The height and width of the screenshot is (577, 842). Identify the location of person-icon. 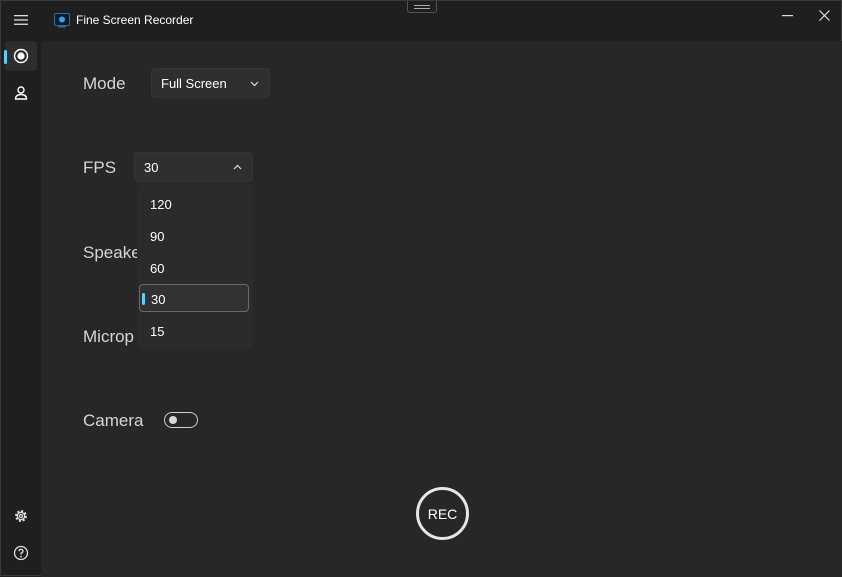
(21, 93).